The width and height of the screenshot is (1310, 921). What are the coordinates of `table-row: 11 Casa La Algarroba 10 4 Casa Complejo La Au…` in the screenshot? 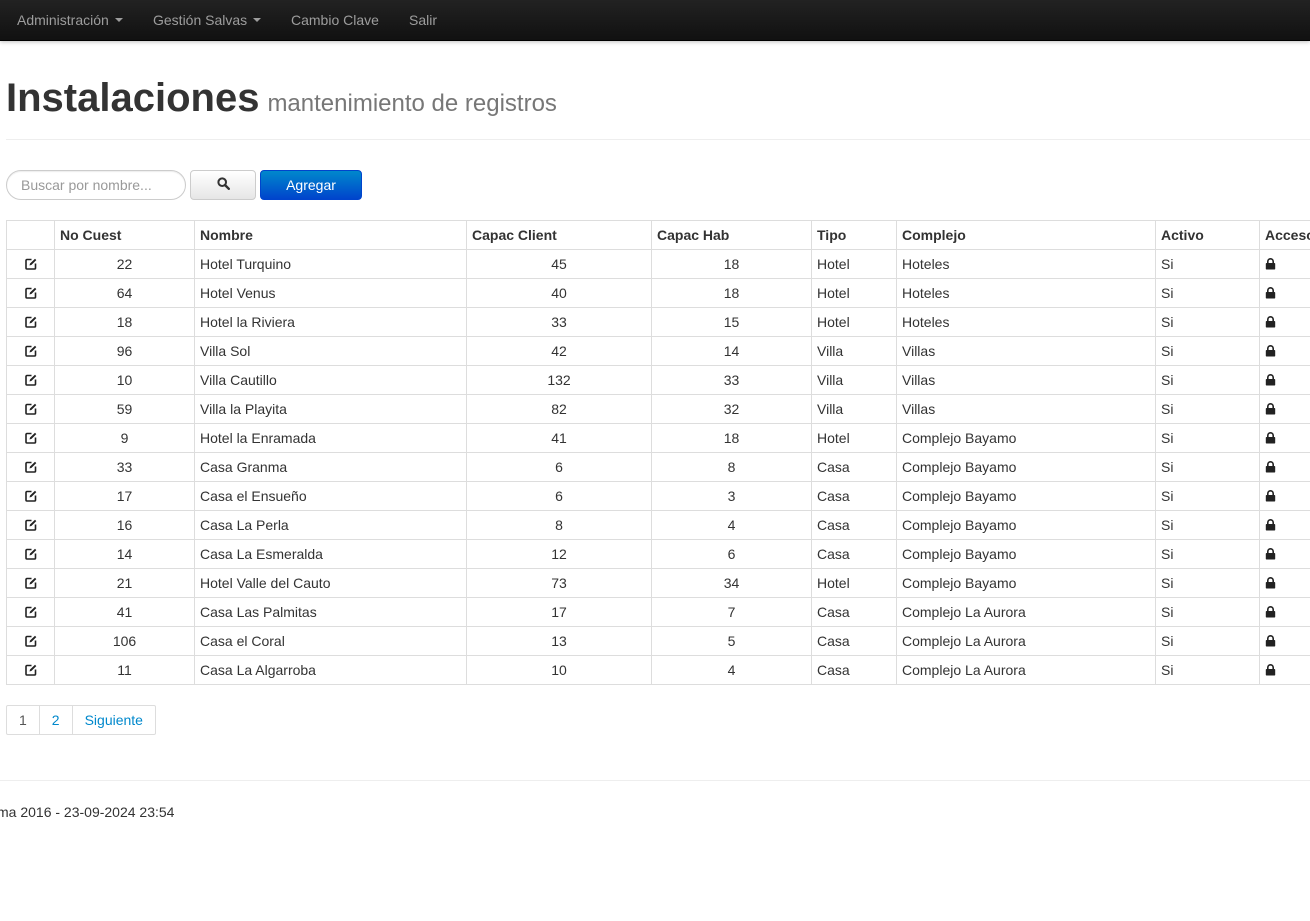 It's located at (658, 670).